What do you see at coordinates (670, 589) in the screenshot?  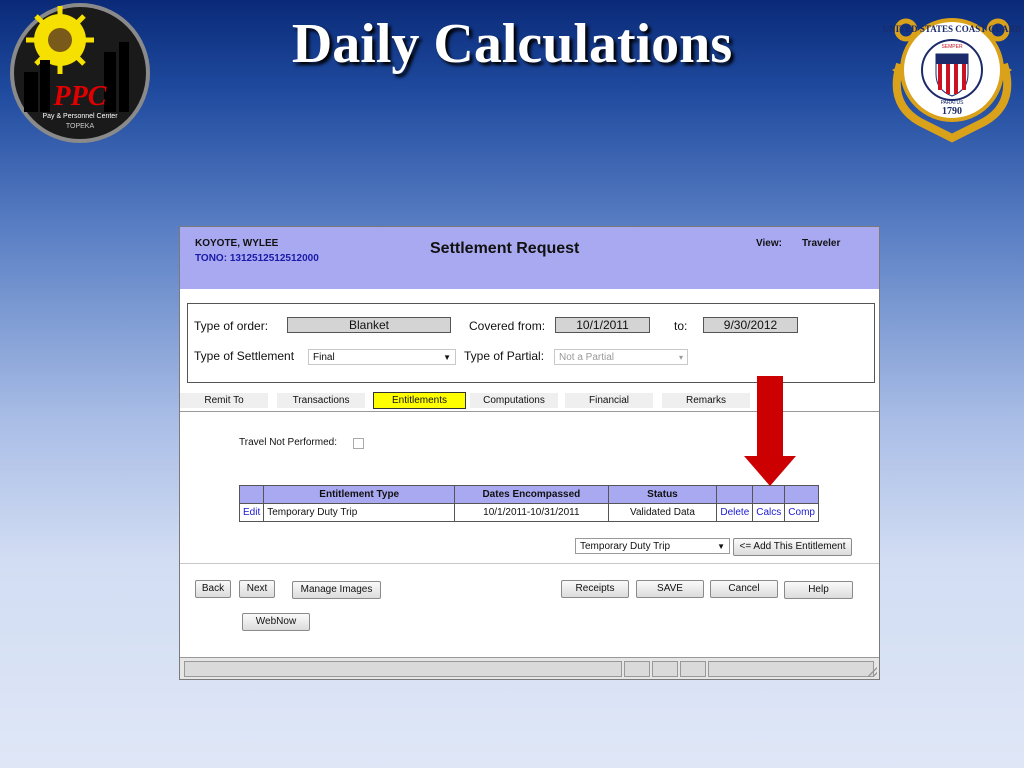 I see `save-button: SAVE` at bounding box center [670, 589].